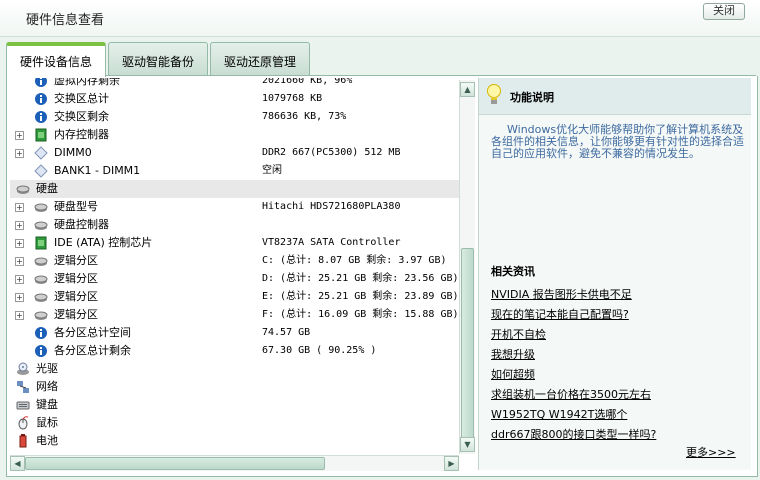 The height and width of the screenshot is (480, 760). What do you see at coordinates (560, 314) in the screenshot?
I see `related-link: 现在的笔记本能自己配置吗?` at bounding box center [560, 314].